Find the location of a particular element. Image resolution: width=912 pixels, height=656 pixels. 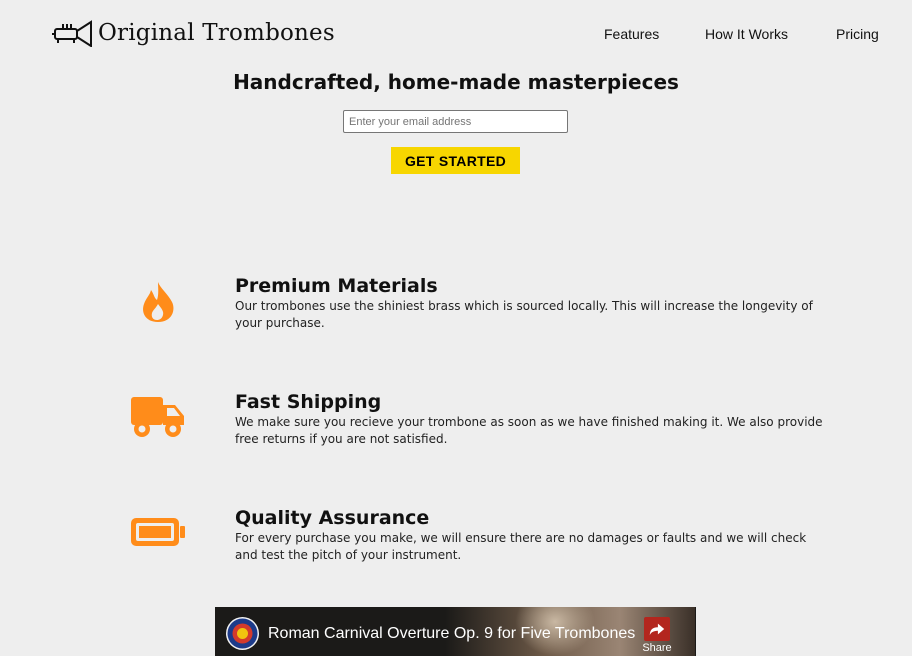

truck-icon is located at coordinates (157, 417).